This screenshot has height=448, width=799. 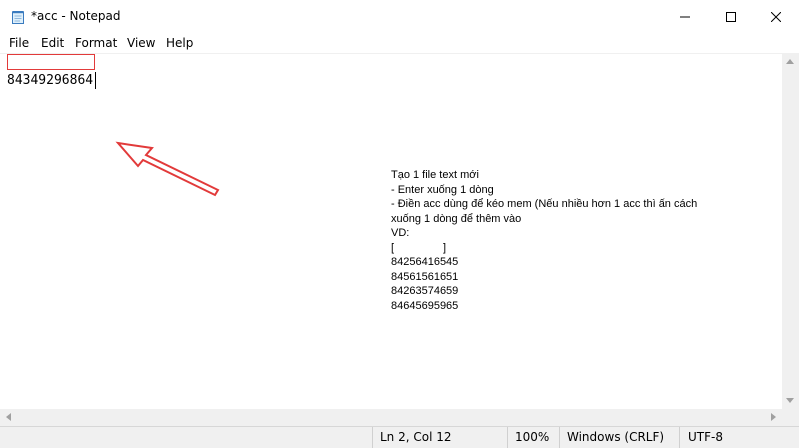 What do you see at coordinates (167, 169) in the screenshot?
I see `annotation-arrow-icon` at bounding box center [167, 169].